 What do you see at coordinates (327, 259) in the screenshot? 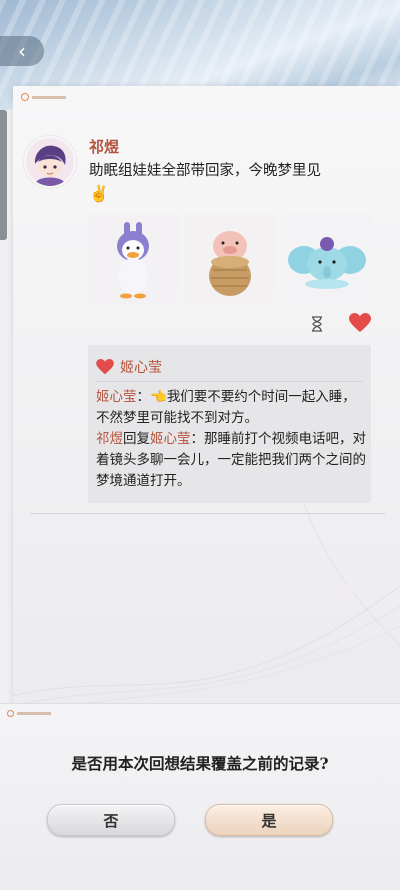
I see `post-photo-elephant` at bounding box center [327, 259].